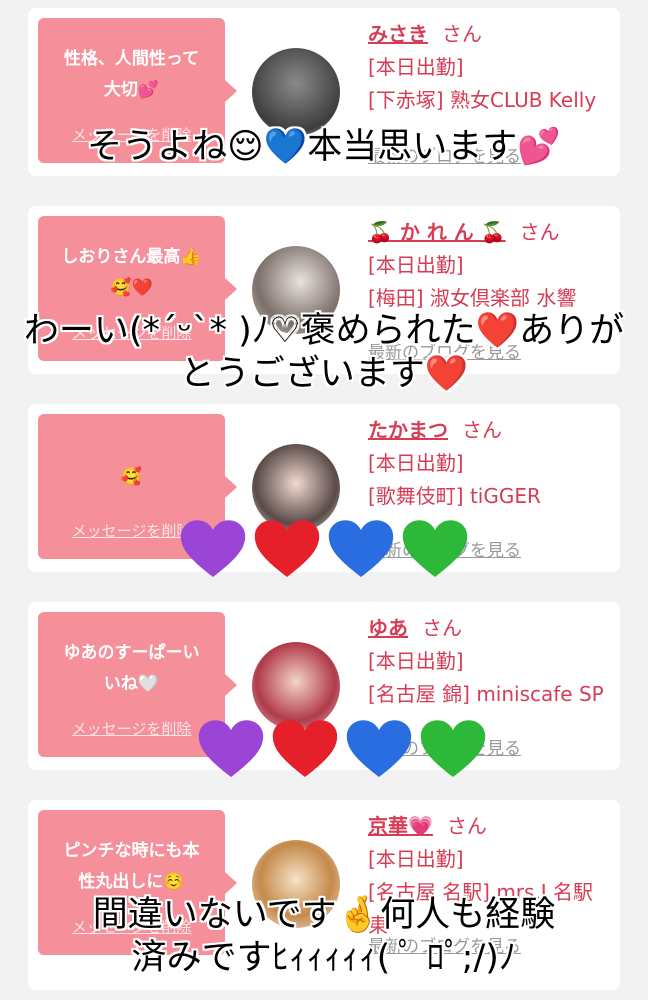 The image size is (648, 1000). Describe the element at coordinates (131, 668) in the screenshot. I see `message-text: ゆあのすーぱーい いね🤍` at that location.